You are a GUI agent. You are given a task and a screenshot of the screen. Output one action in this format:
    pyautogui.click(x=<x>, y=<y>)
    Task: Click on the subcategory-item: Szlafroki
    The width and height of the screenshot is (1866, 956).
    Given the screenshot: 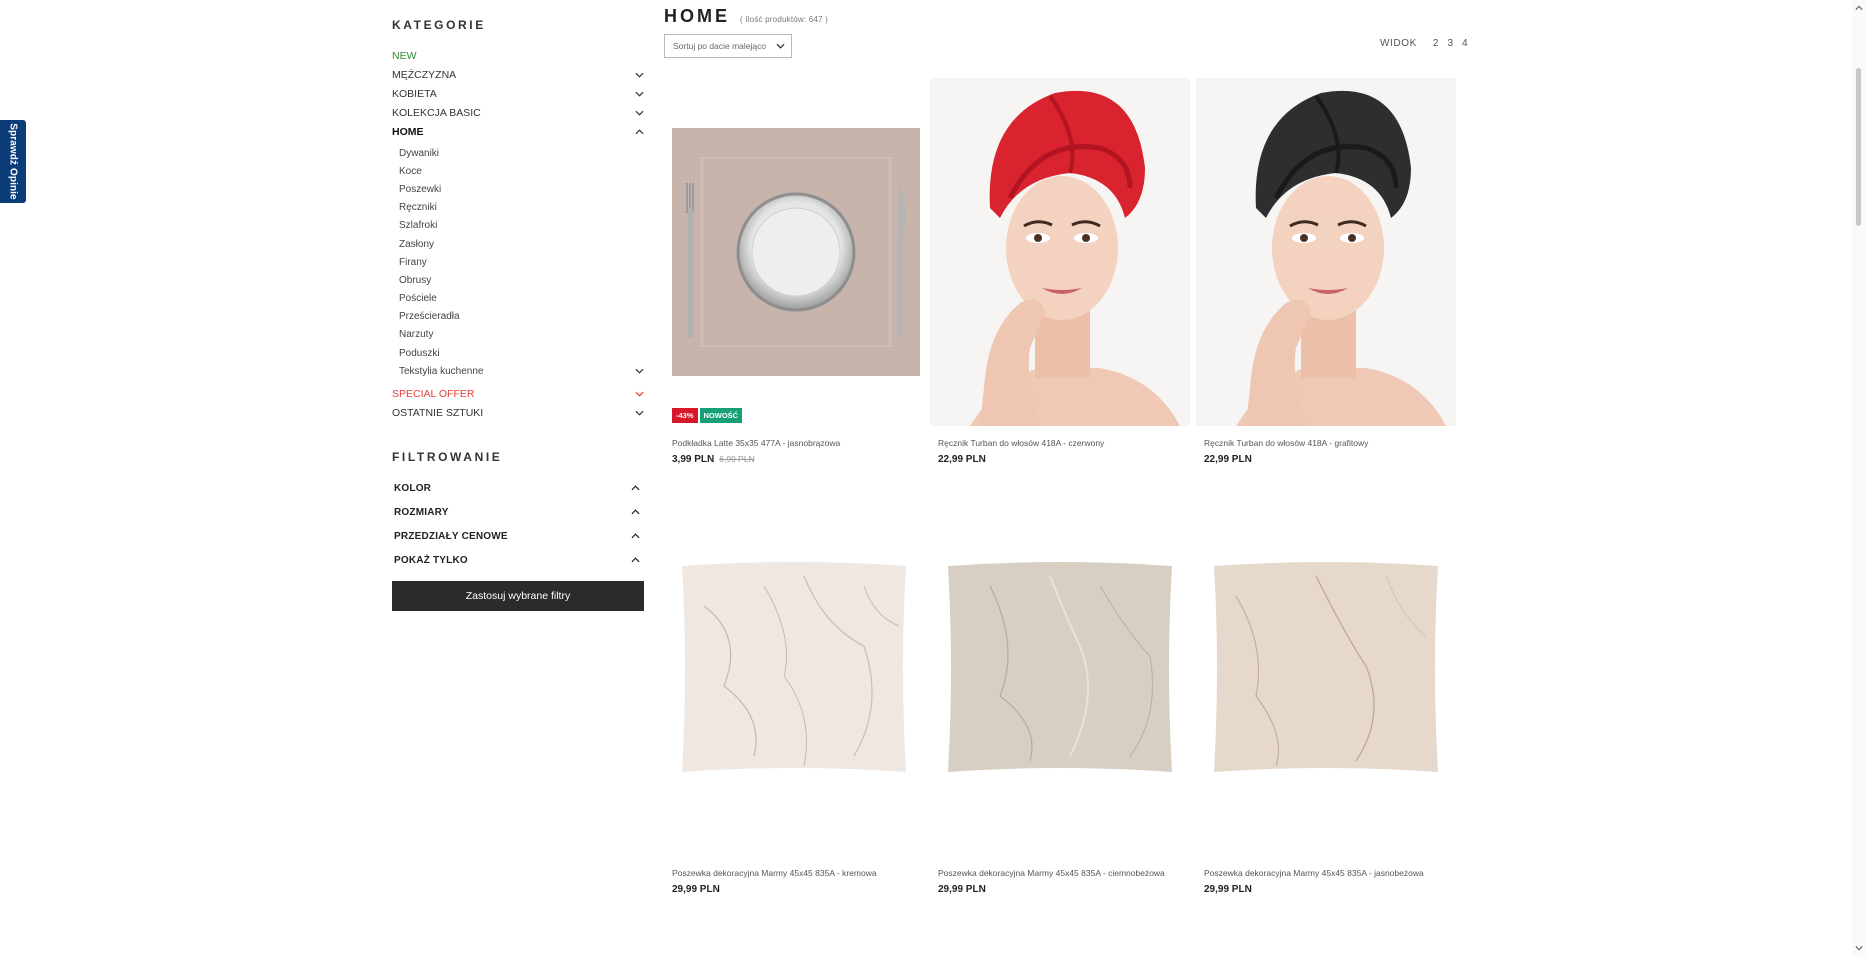 What is the action you would take?
    pyautogui.click(x=522, y=226)
    